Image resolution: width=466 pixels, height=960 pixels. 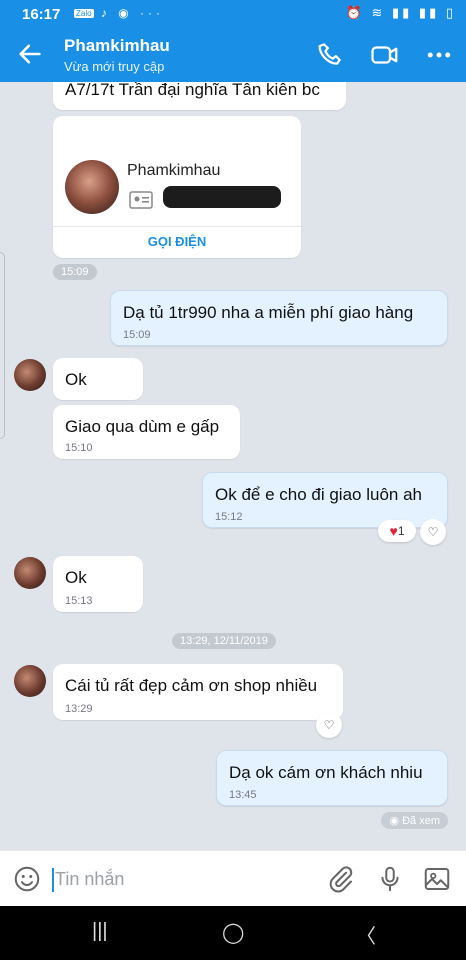 What do you see at coordinates (141, 200) in the screenshot?
I see `id-card-icon` at bounding box center [141, 200].